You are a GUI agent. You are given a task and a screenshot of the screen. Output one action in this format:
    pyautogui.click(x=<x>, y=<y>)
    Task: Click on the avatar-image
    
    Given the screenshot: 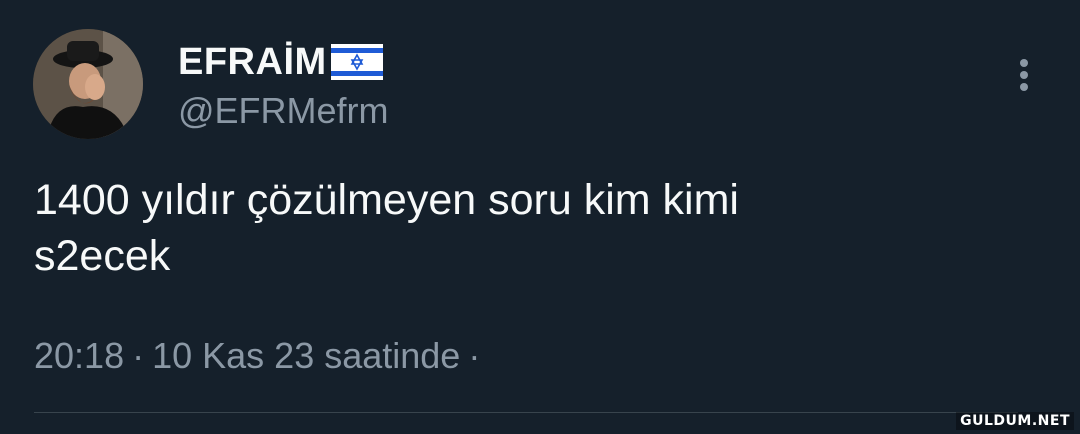 What is the action you would take?
    pyautogui.click(x=88, y=84)
    